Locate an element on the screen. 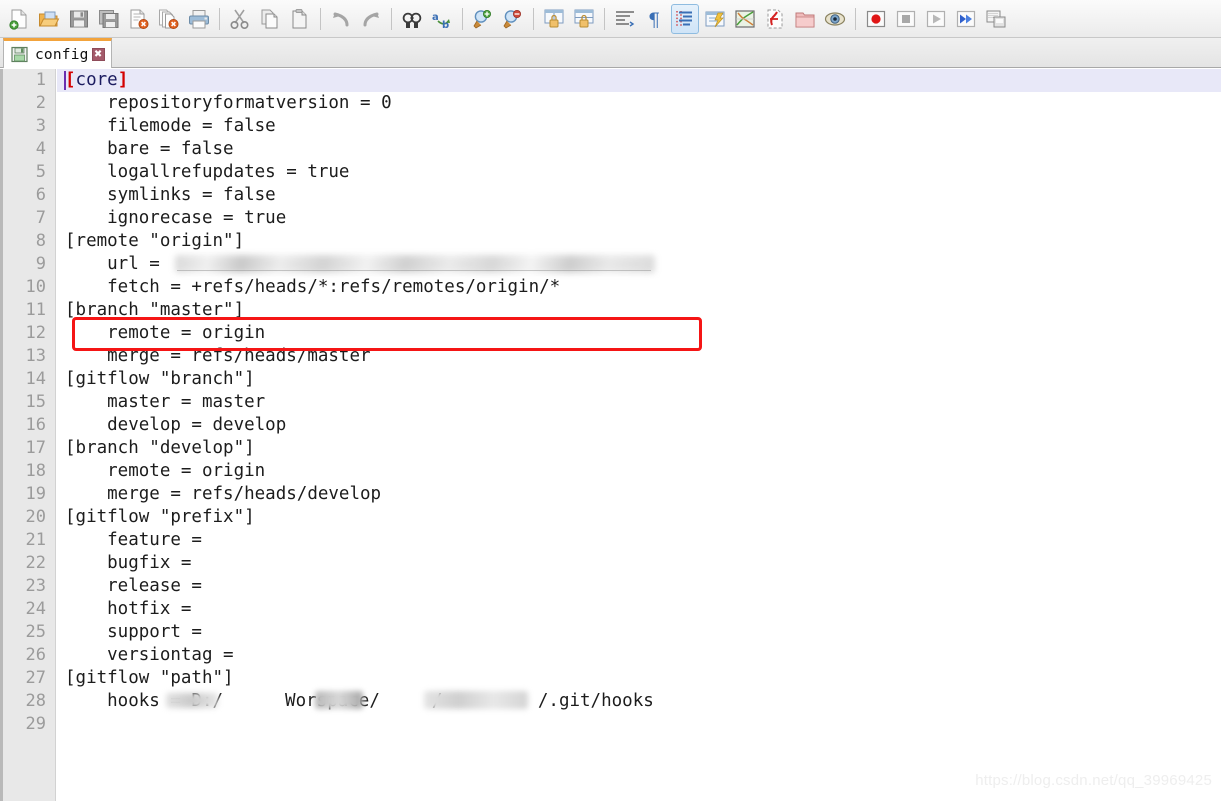 Image resolution: width=1221 pixels, height=801 pixels. word-wrap-button is located at coordinates (625, 19).